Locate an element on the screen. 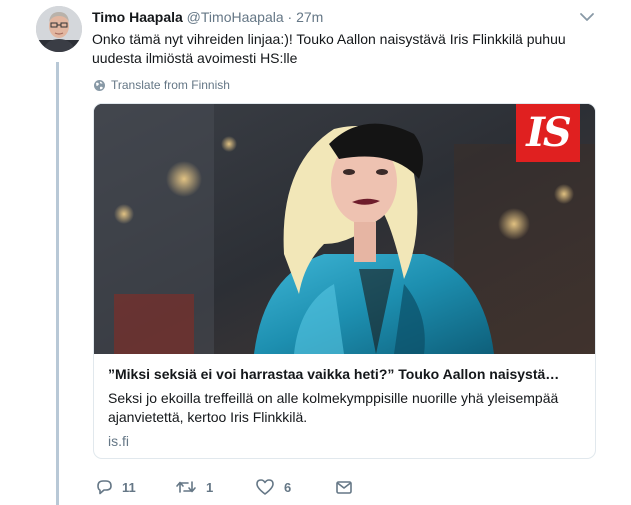  reply-count: 11 is located at coordinates (129, 487).